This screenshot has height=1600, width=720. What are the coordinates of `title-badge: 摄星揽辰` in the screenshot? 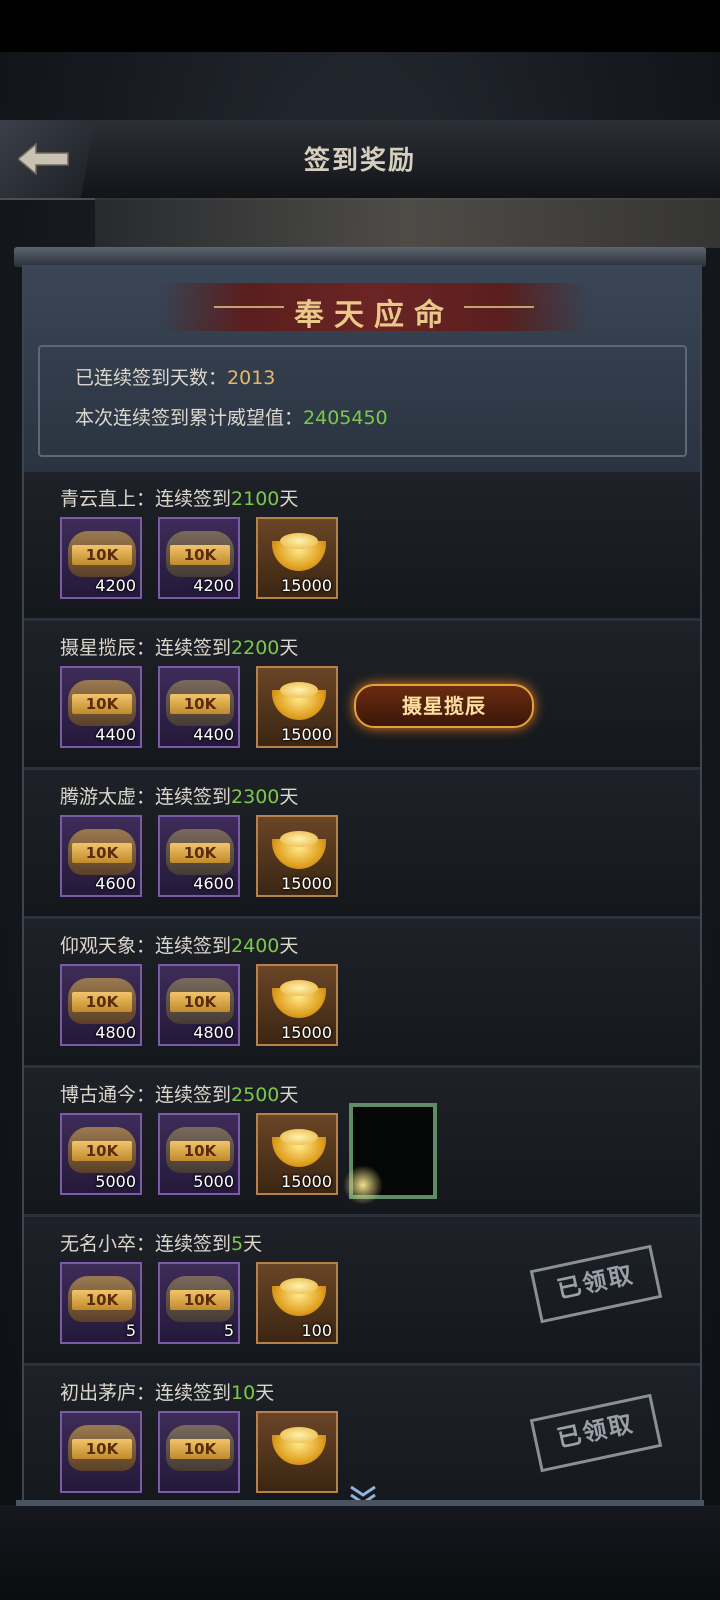 It's located at (444, 706).